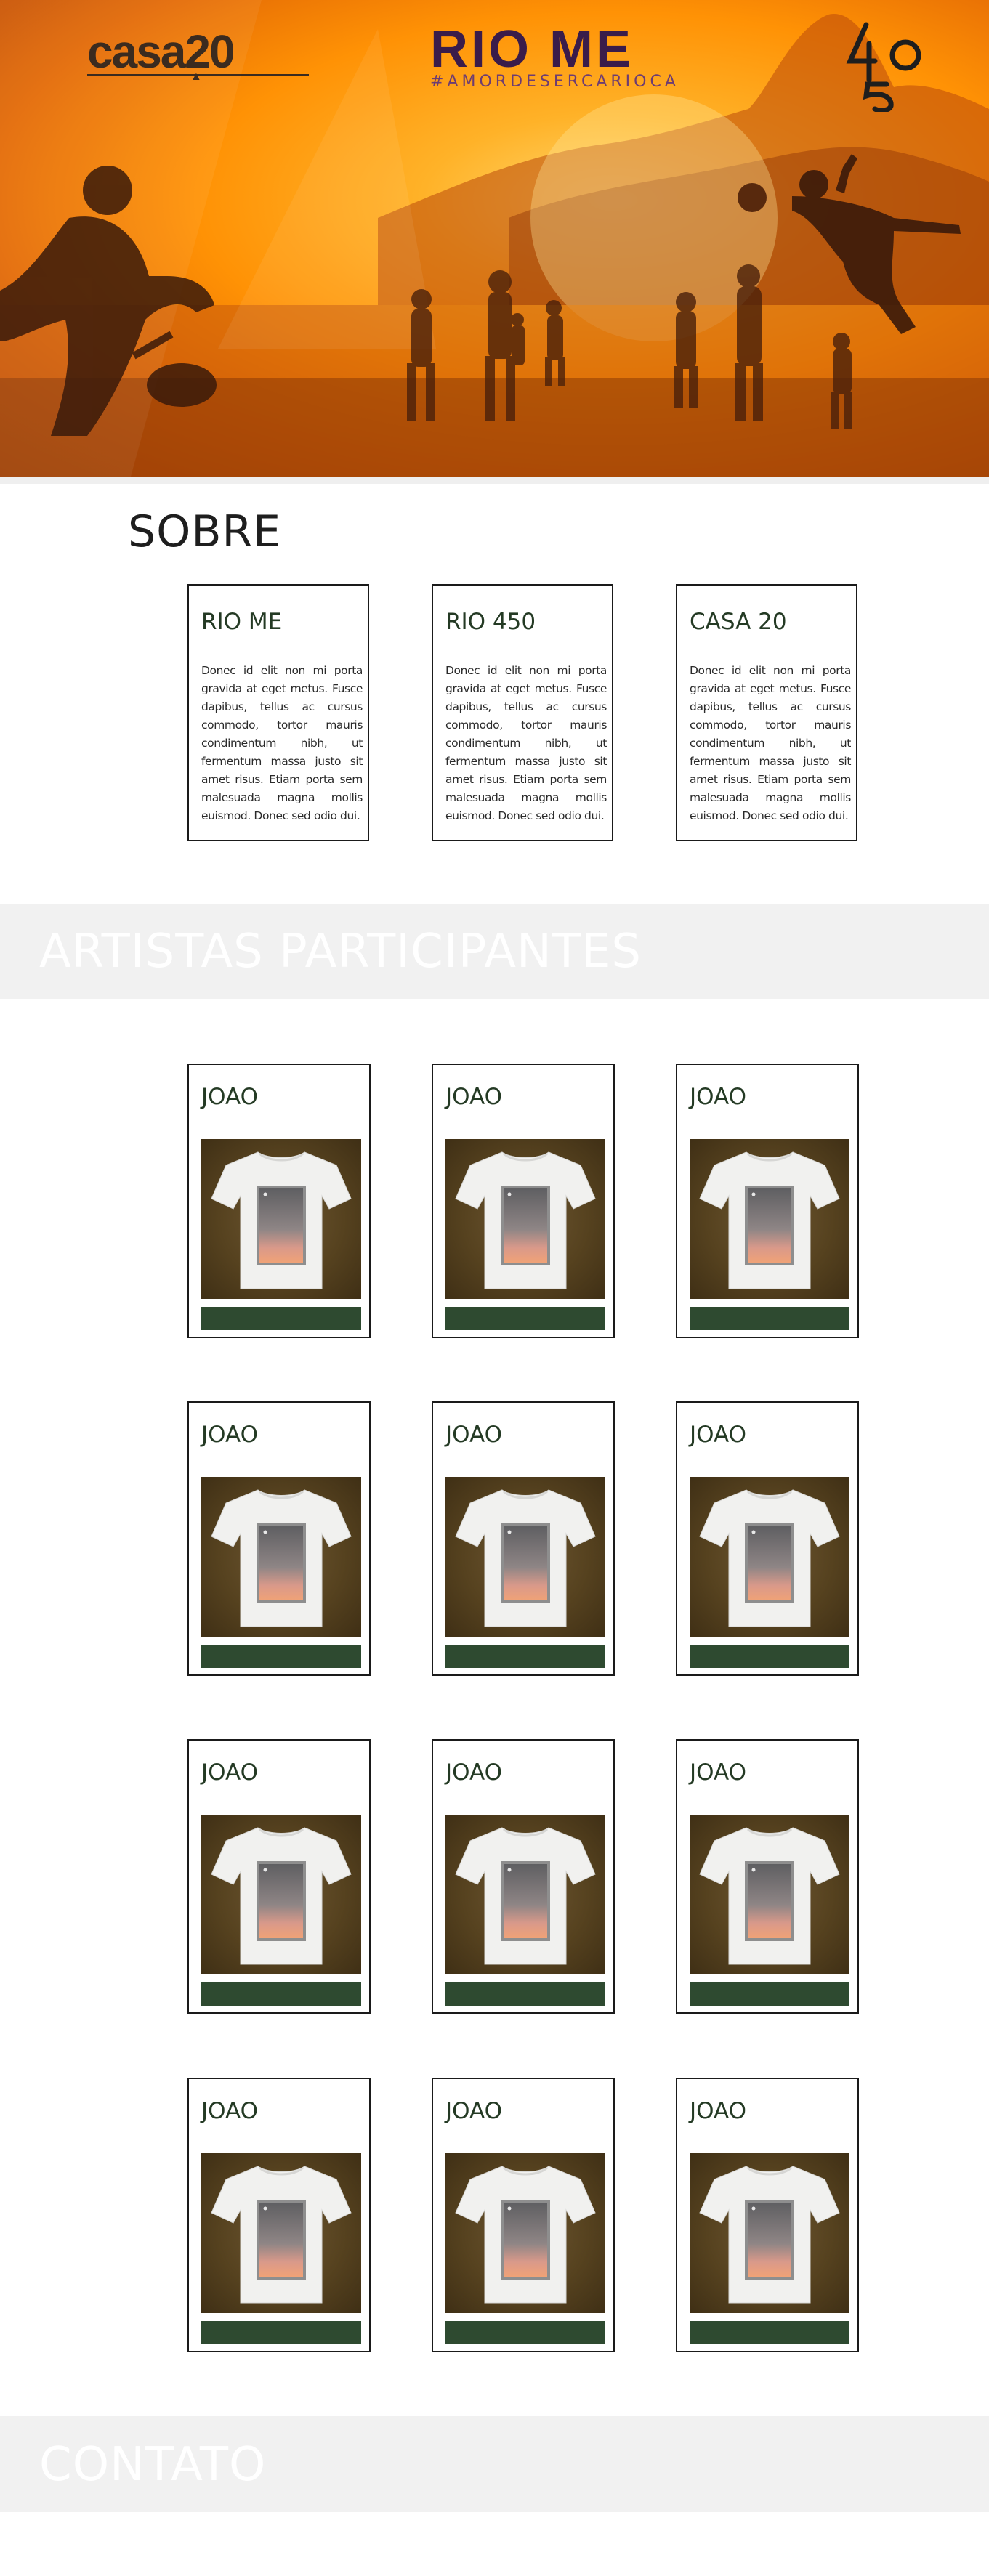 This screenshot has height=2576, width=989. What do you see at coordinates (153, 2465) in the screenshot?
I see `contato-section-title: CONTATO` at bounding box center [153, 2465].